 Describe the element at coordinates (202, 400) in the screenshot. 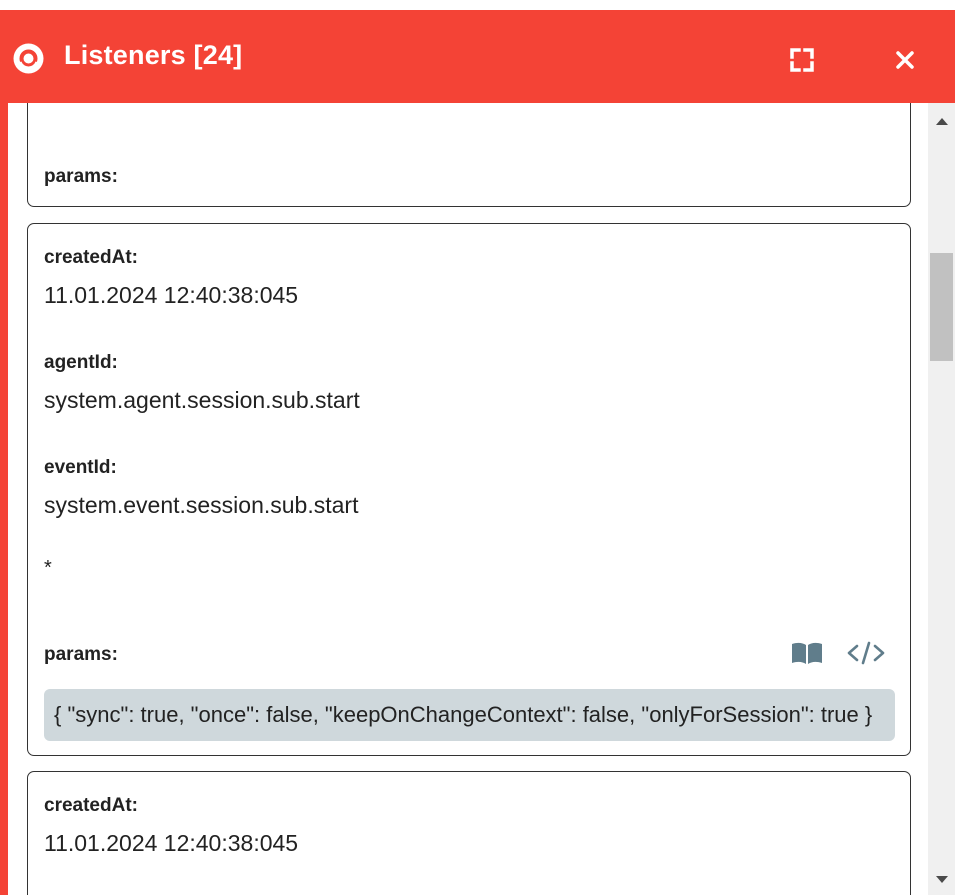

I see `agent-id-value: system.agent.session.sub.start` at that location.